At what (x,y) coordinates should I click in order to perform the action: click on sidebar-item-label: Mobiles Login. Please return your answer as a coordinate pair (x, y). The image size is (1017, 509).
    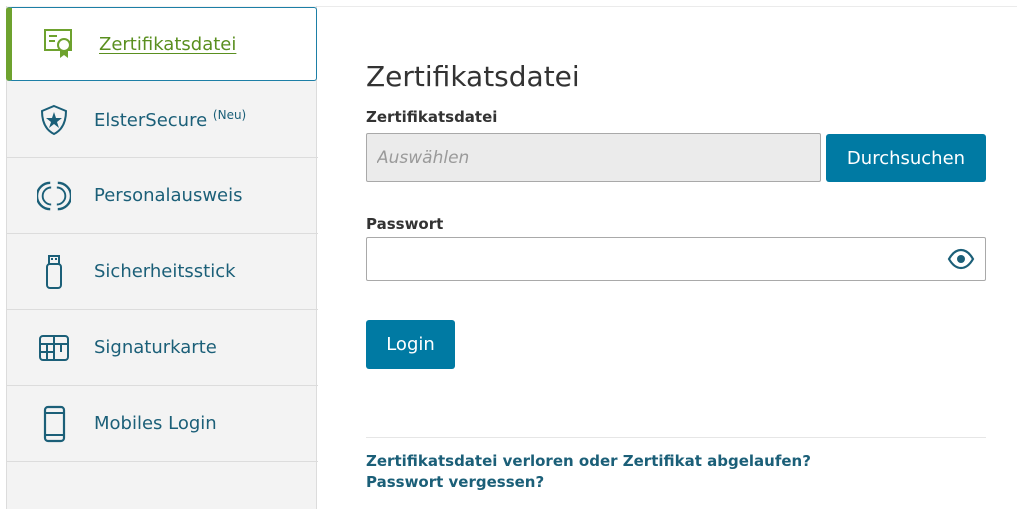
    Looking at the image, I should click on (155, 423).